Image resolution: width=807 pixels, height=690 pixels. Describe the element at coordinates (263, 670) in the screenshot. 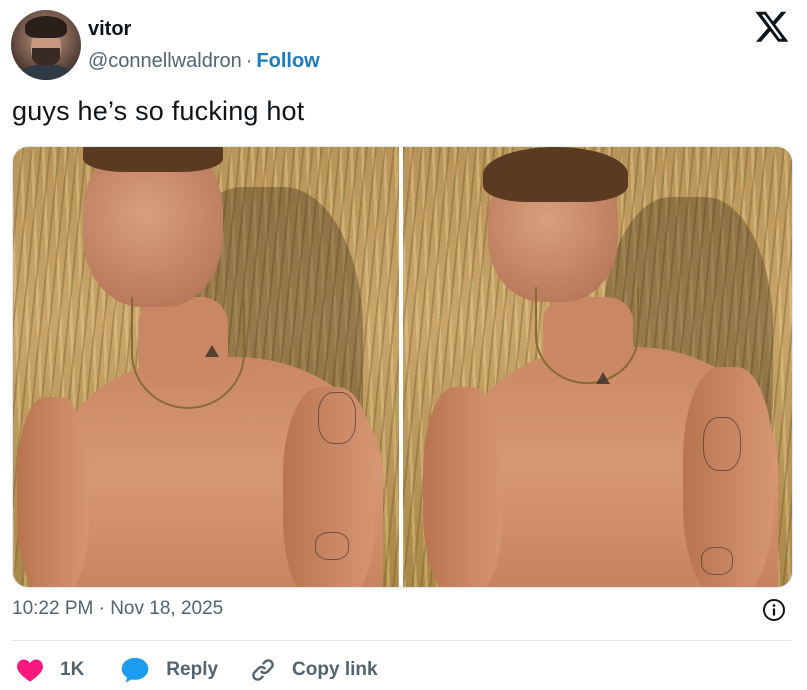

I see `link-icon` at that location.